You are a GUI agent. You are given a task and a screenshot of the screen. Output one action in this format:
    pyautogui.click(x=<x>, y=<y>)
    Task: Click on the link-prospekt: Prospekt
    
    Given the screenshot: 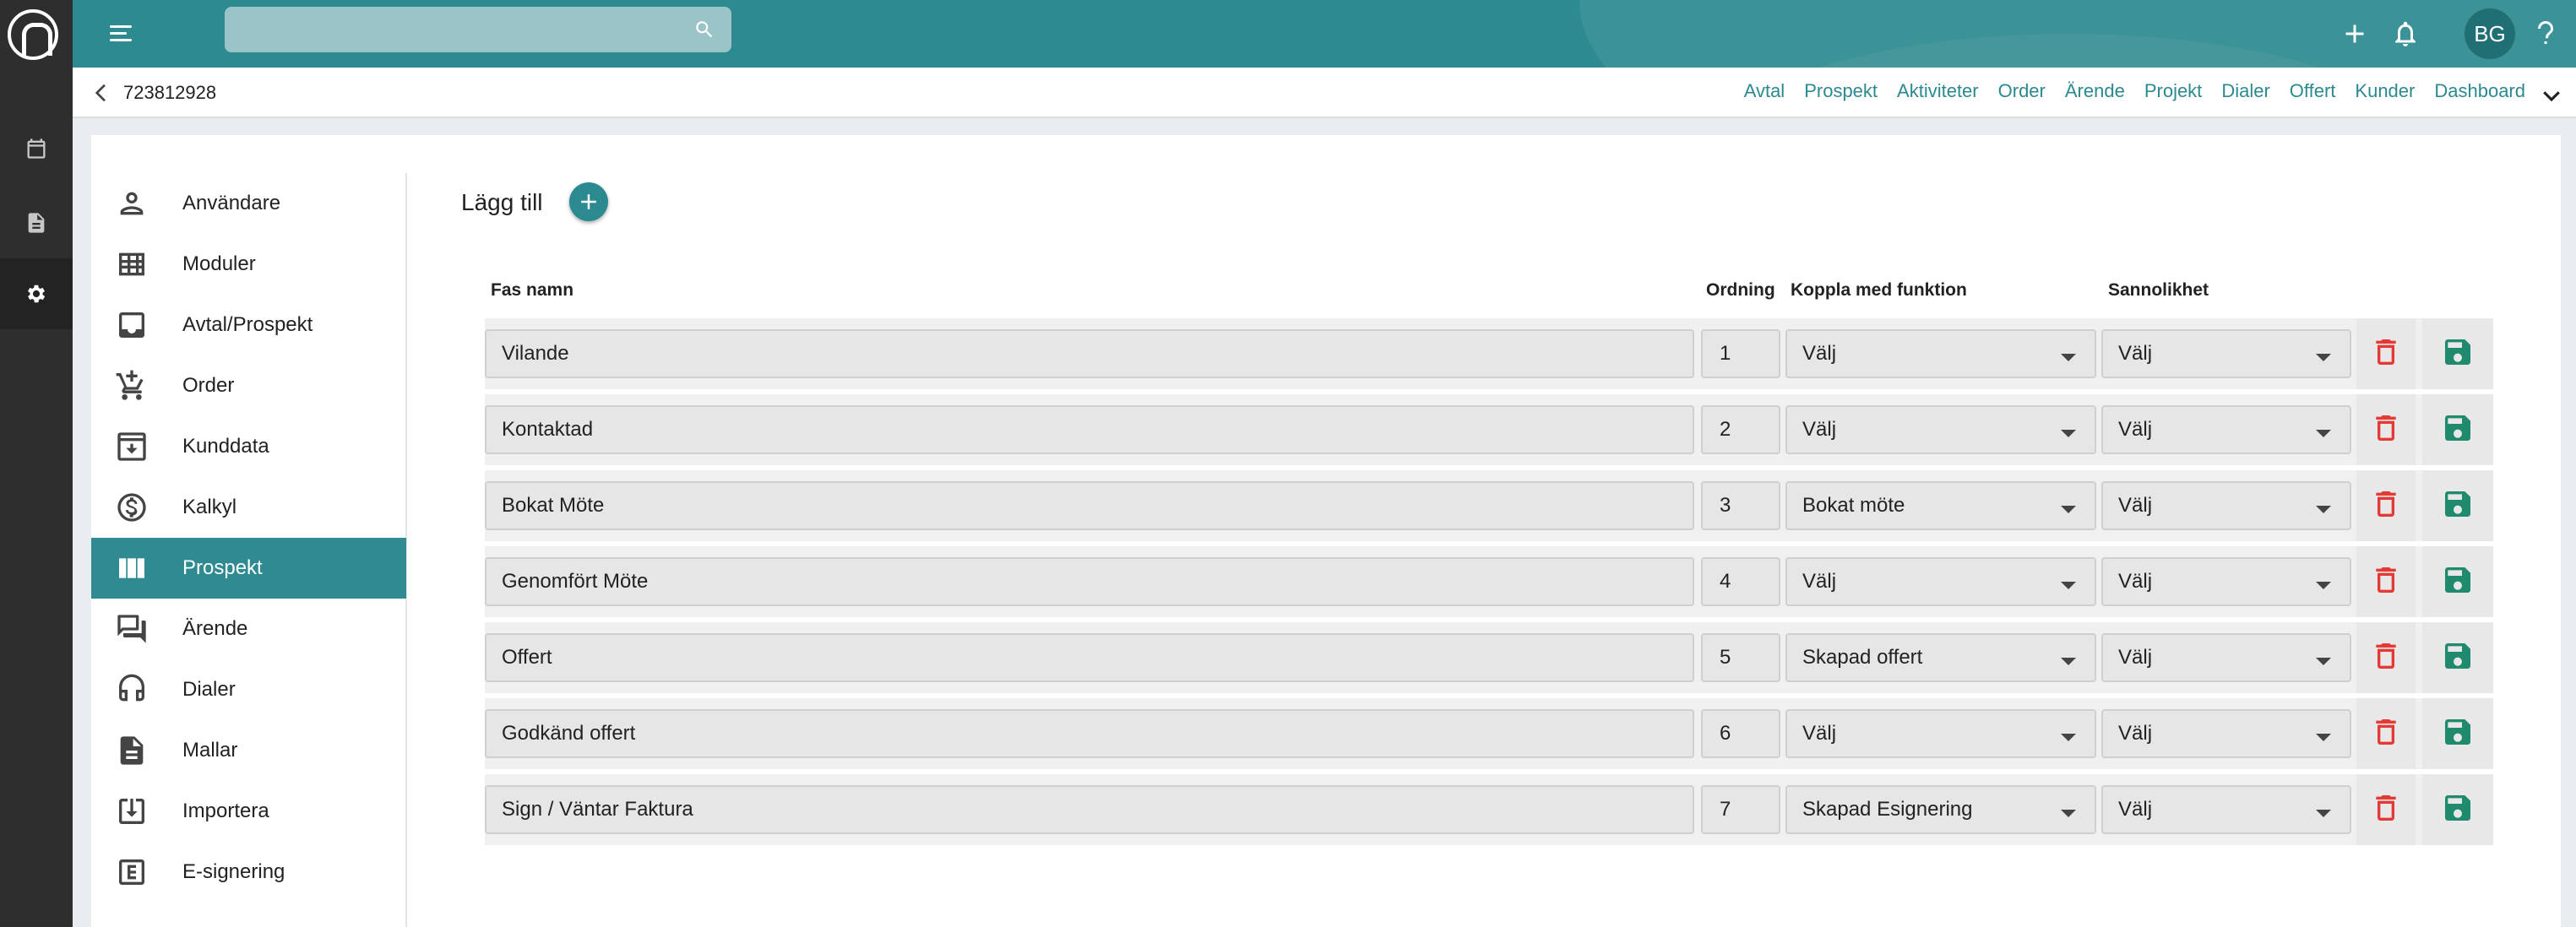 What is the action you would take?
    pyautogui.click(x=1841, y=91)
    